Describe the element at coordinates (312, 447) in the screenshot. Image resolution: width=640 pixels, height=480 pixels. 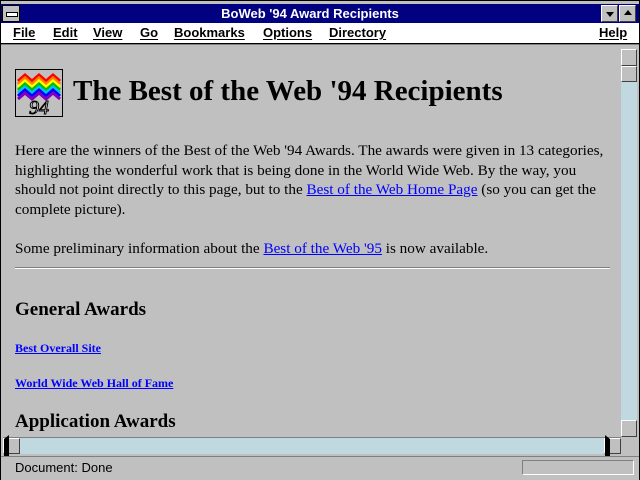
I see `horizontal-scrollbar` at that location.